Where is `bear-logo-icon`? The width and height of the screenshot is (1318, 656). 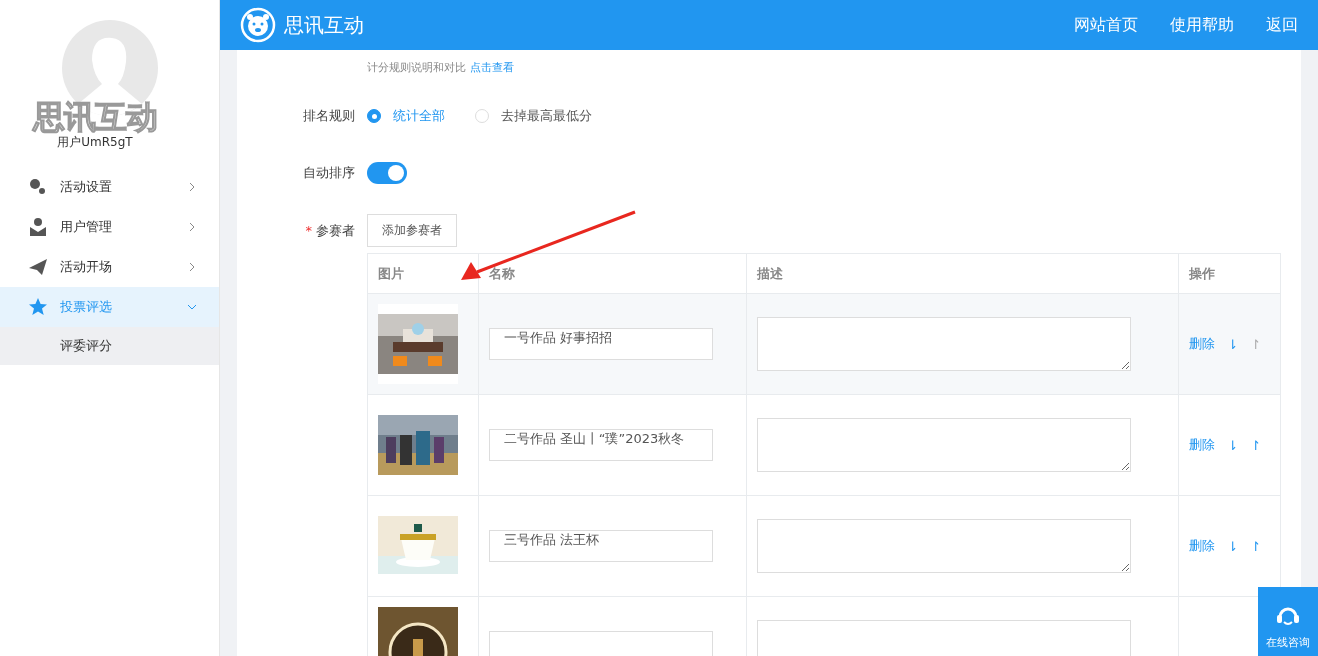 bear-logo-icon is located at coordinates (258, 25).